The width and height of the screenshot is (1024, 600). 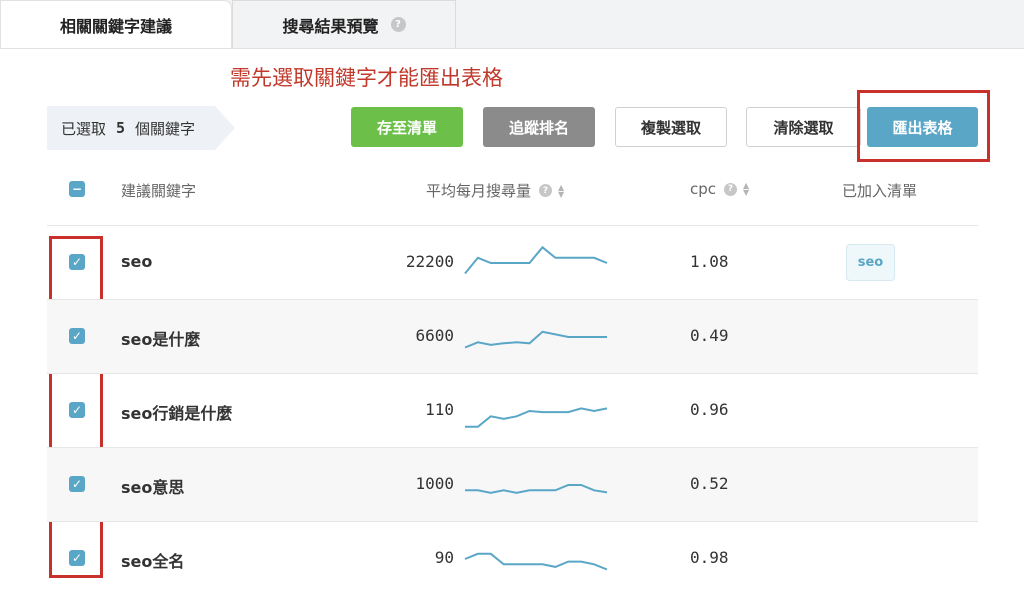 I want to click on keyword-cell: seo行銷是什麼, so click(x=177, y=413).